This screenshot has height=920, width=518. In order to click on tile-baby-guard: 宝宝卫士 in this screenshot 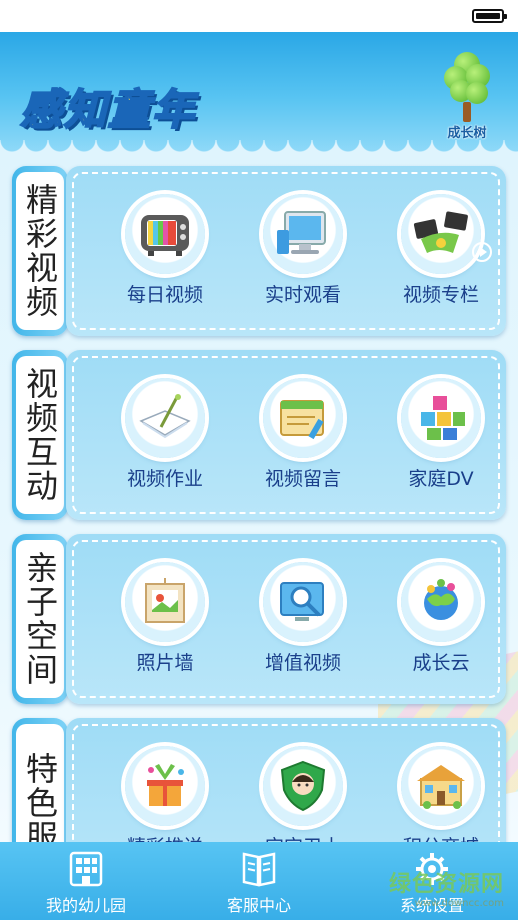, I will do `click(303, 794)`.